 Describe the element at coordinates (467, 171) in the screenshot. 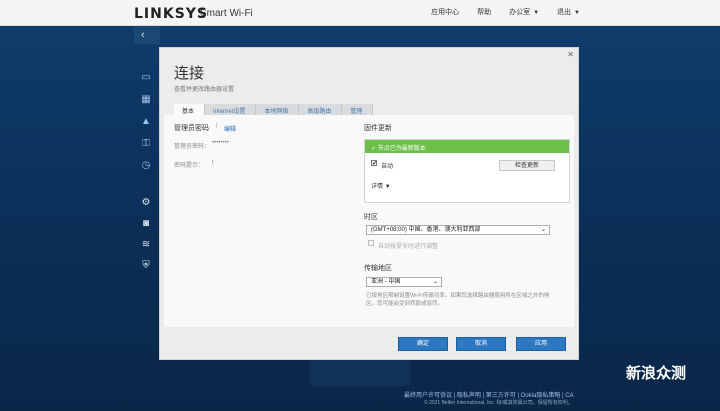

I see `firmware-panel: ✓ 节点已为最新版本 ✔ 自动 检查更新 详情 ▼` at that location.